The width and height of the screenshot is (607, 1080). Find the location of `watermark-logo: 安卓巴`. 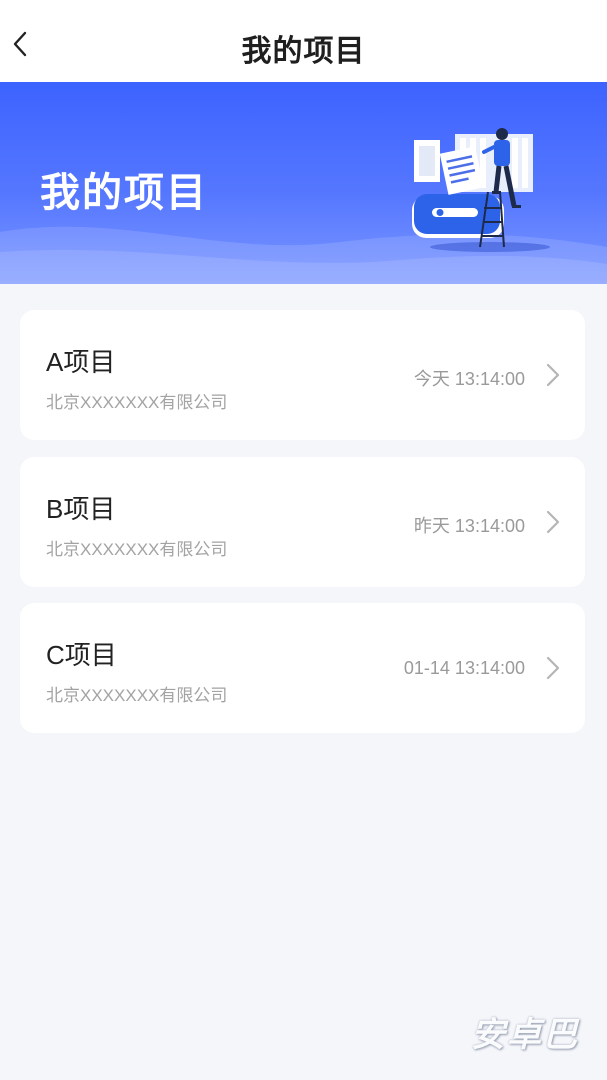

watermark-logo: 安卓巴 is located at coordinates (525, 1035).